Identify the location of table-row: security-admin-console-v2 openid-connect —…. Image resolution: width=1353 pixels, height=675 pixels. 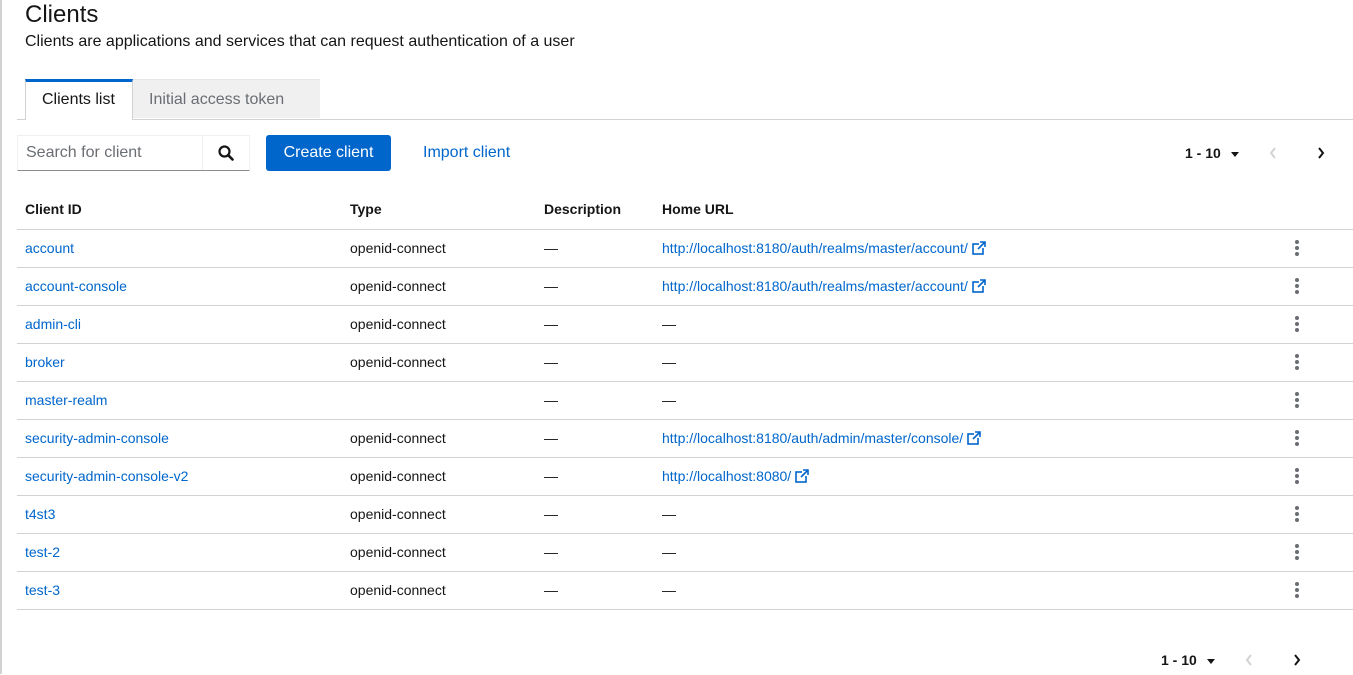
(685, 476).